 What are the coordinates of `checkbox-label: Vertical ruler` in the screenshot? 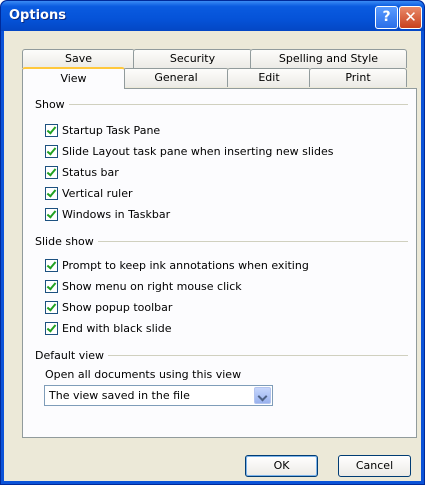 It's located at (97, 193).